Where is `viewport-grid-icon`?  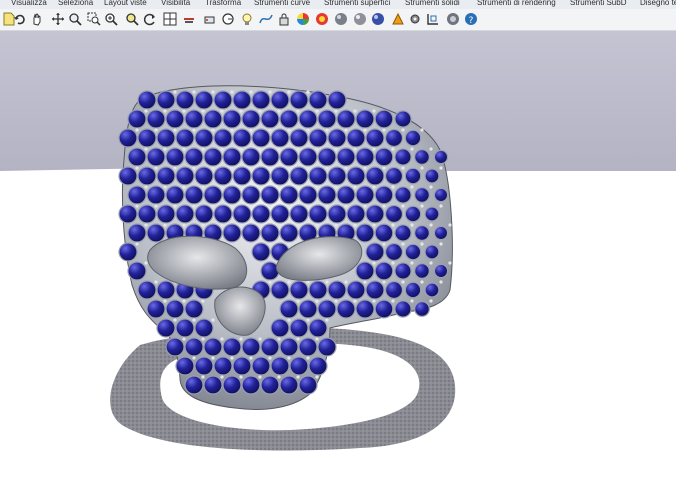 viewport-grid-icon is located at coordinates (170, 19).